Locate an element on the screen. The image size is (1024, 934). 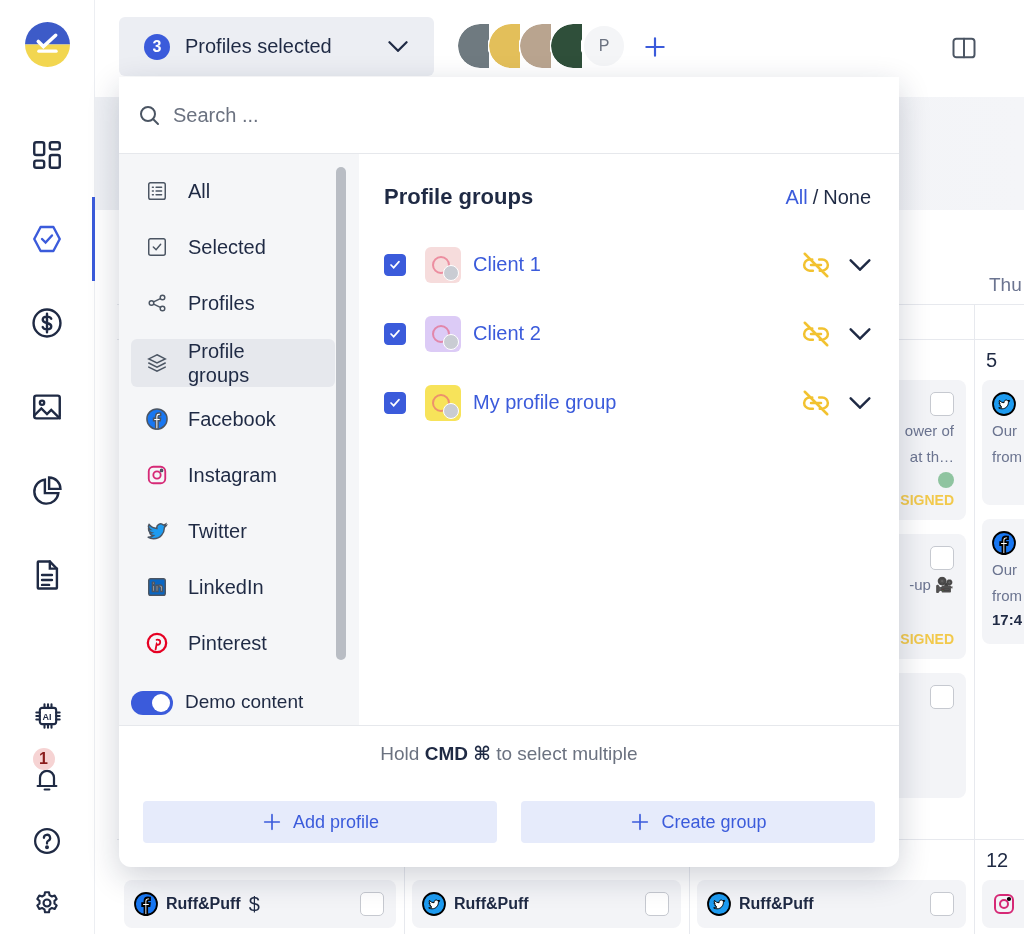
section-heading: Profile groups is located at coordinates (459, 197).